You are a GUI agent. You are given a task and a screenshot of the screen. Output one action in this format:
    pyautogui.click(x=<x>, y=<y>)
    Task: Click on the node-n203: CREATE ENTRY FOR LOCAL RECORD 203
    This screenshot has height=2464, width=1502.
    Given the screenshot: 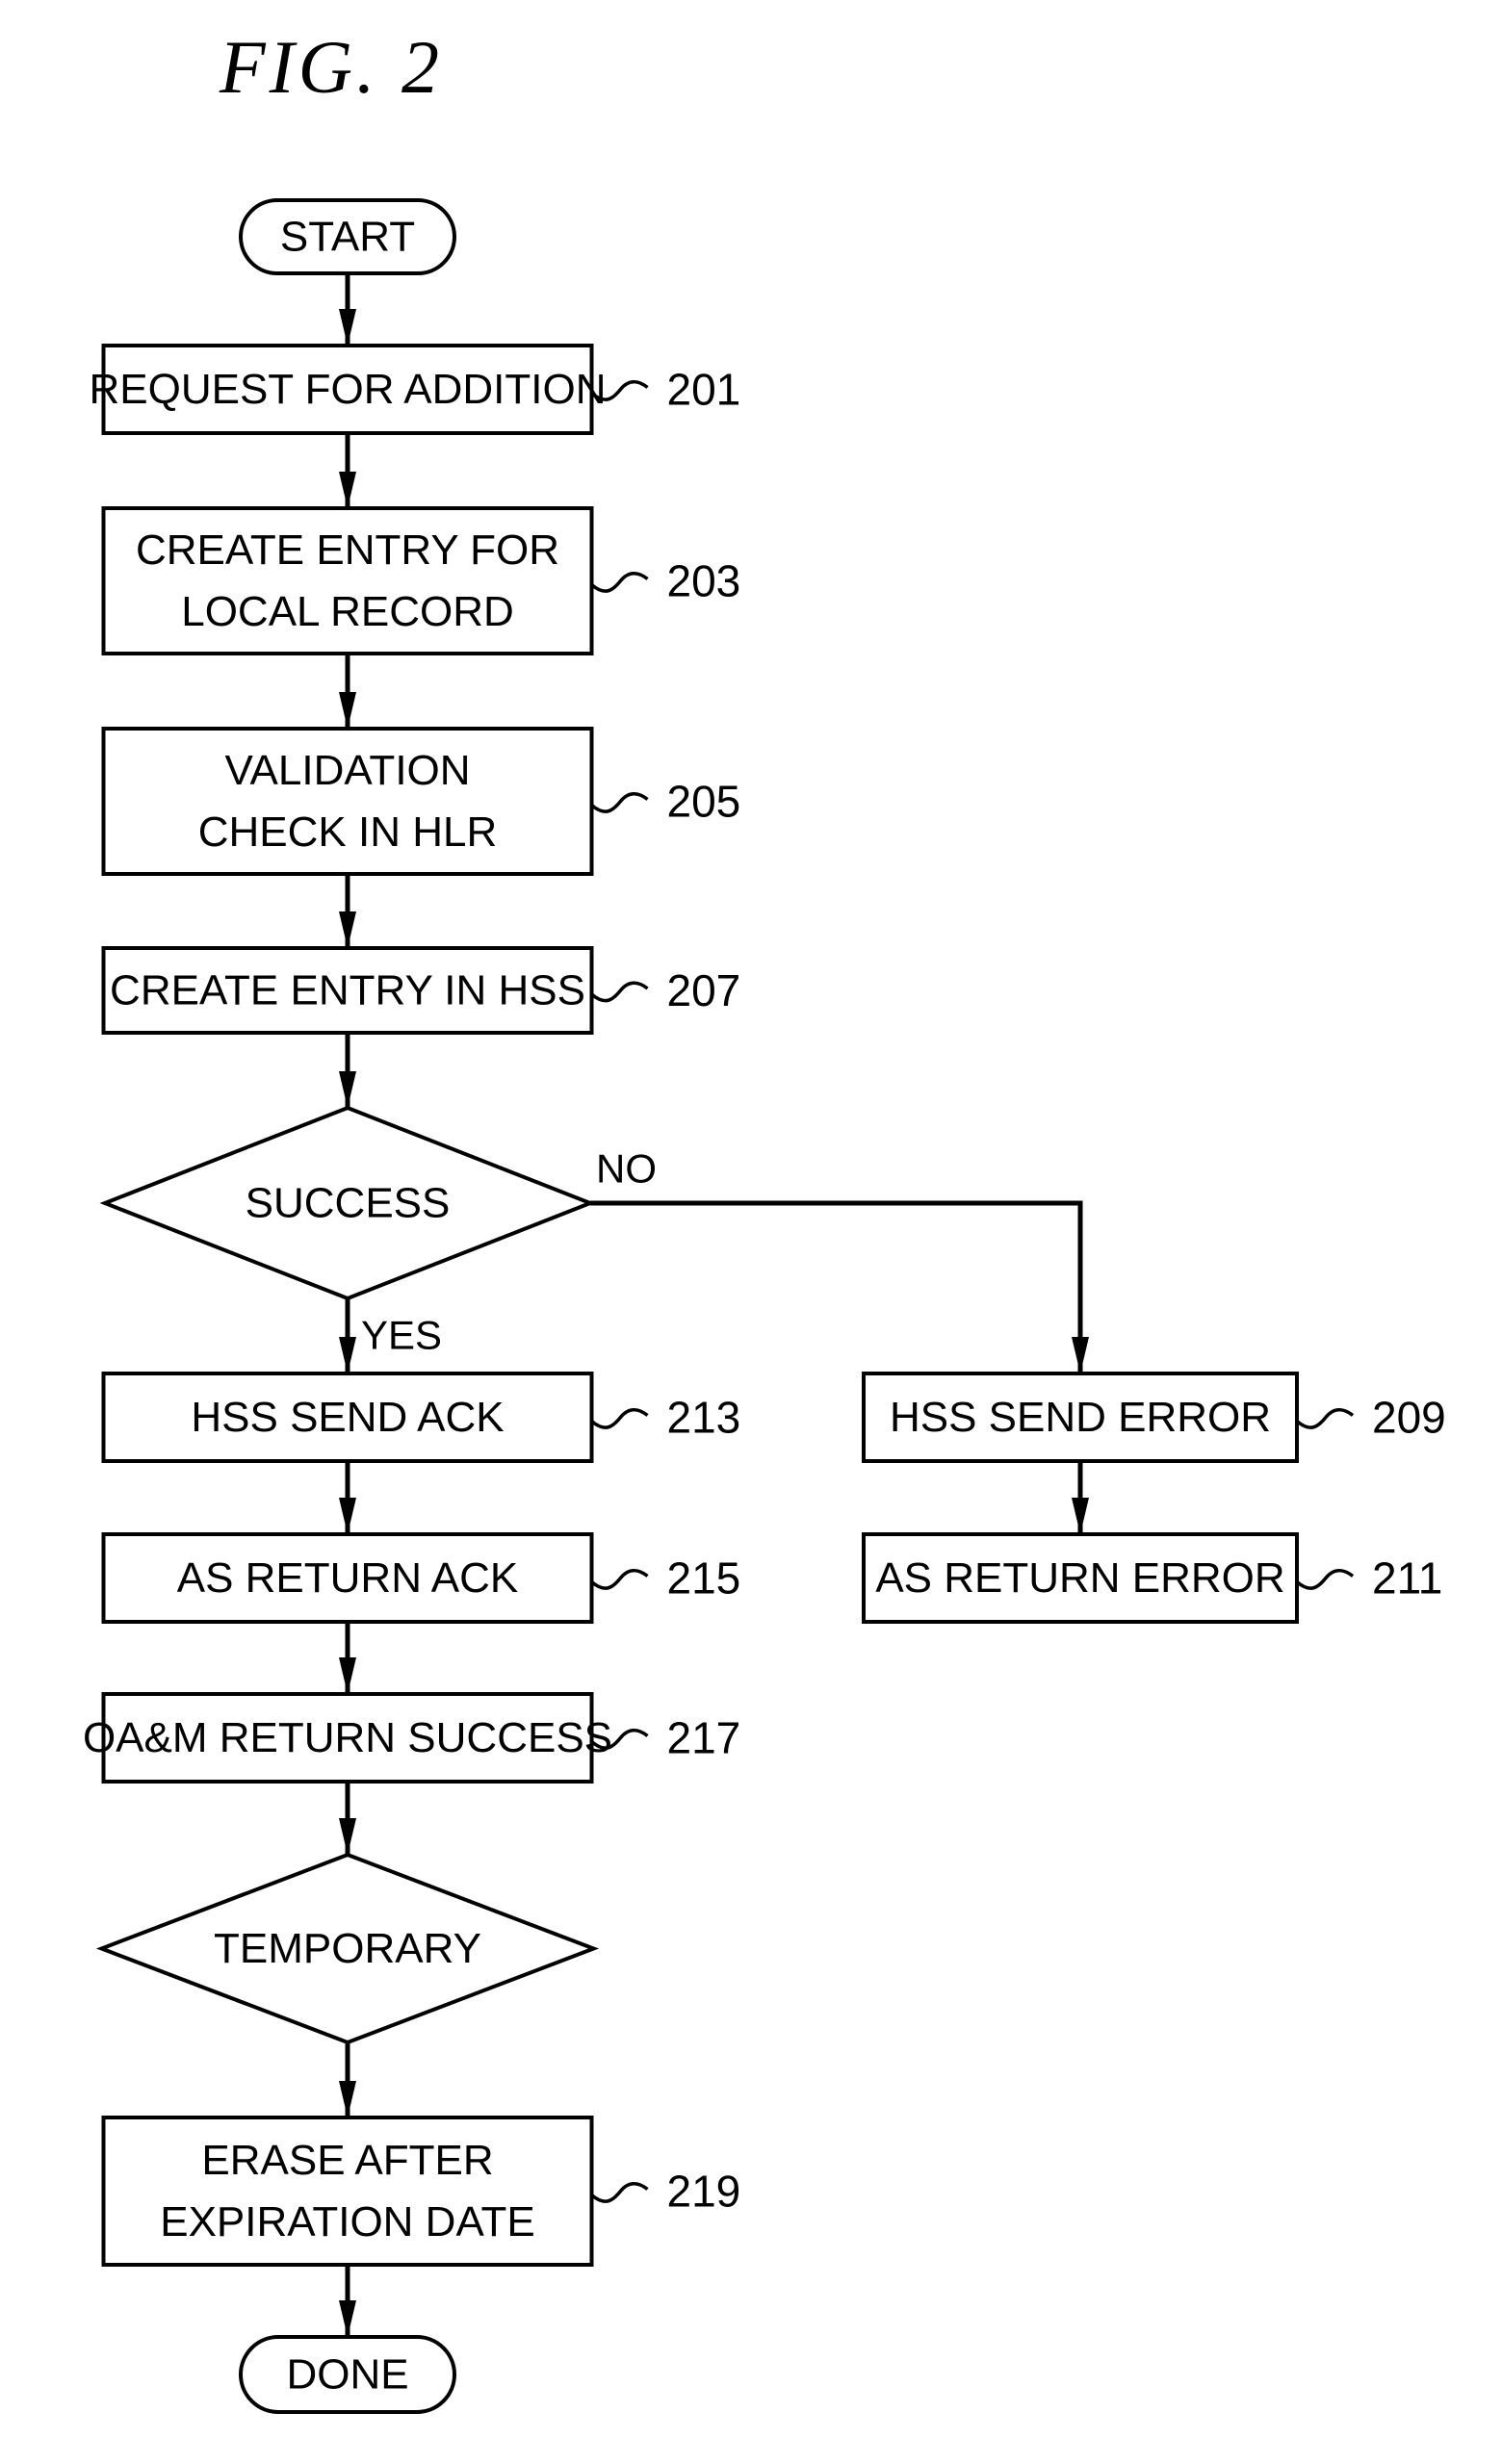 What is the action you would take?
    pyautogui.click(x=421, y=580)
    